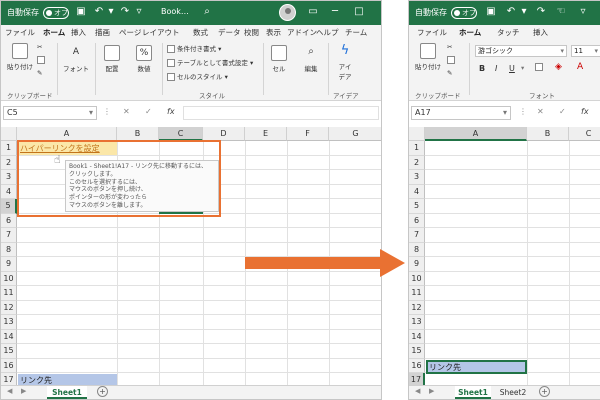 This screenshot has height=400, width=600. Describe the element at coordinates (473, 392) in the screenshot. I see `sheet-tab-sheet1: Sheet1` at that location.